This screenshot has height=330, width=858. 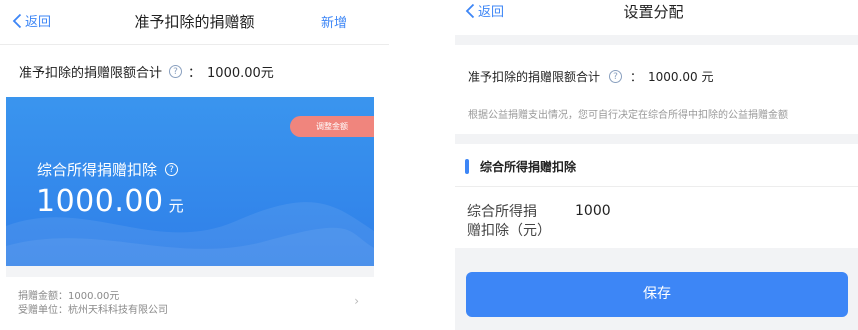 What do you see at coordinates (93, 310) in the screenshot?
I see `recipient: 受赠单位：杭州天科科技有限公司` at bounding box center [93, 310].